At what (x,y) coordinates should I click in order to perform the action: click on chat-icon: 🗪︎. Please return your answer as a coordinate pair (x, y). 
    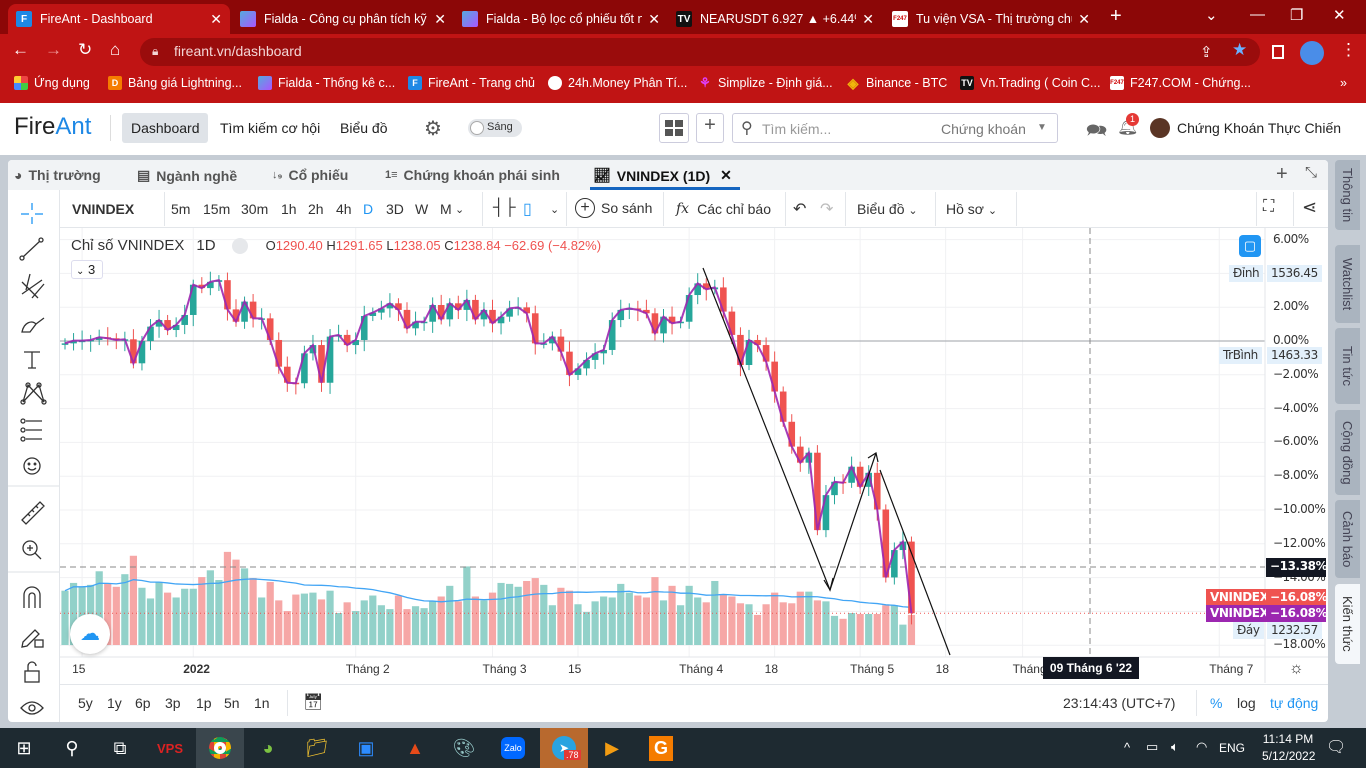
    Looking at the image, I should click on (1096, 132).